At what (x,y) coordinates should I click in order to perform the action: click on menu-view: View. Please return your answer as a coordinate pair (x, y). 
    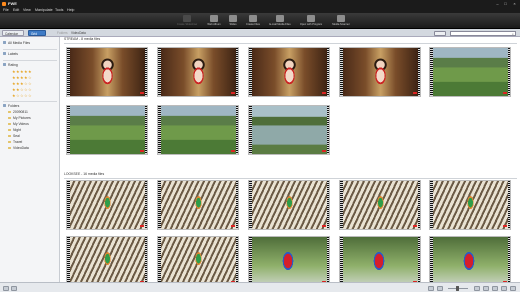
    Looking at the image, I should click on (27, 10).